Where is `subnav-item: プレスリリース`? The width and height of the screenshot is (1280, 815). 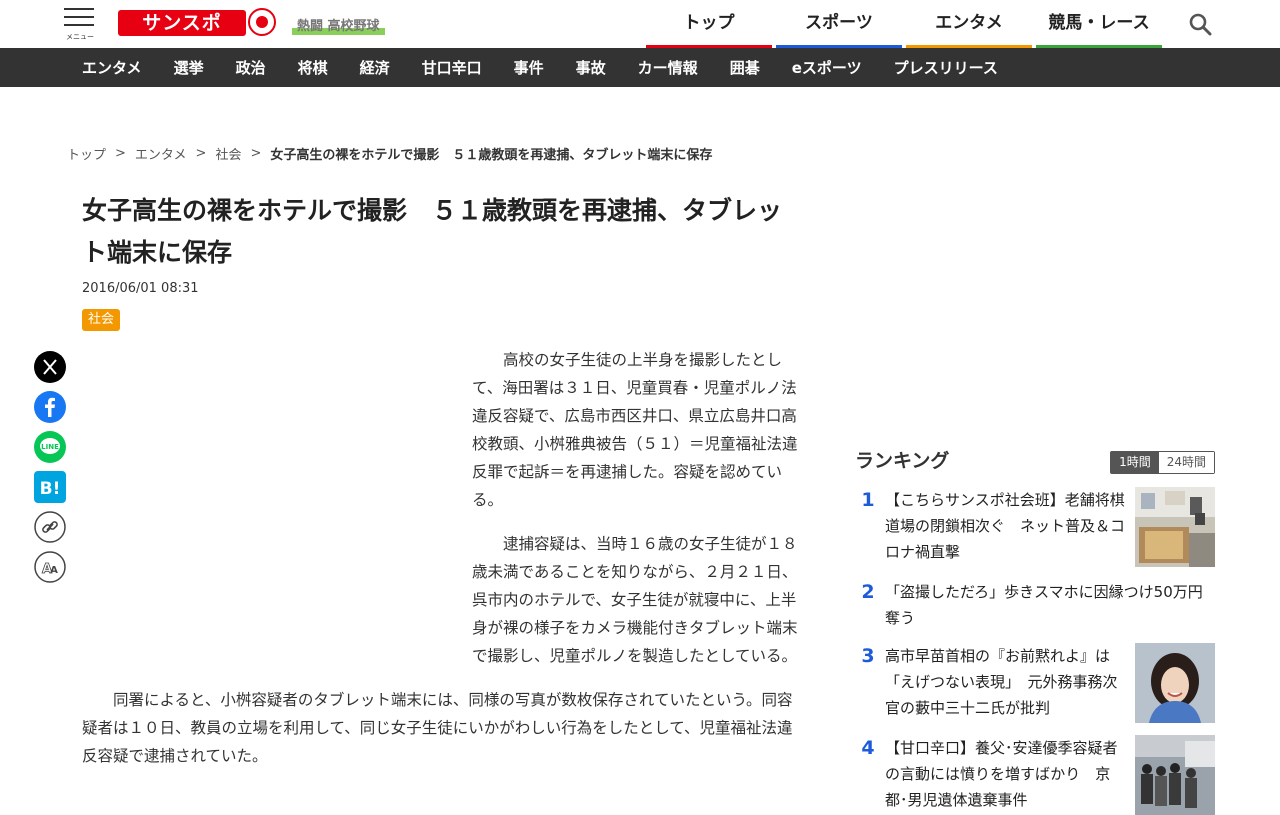
subnav-item: プレスリリース is located at coordinates (946, 67).